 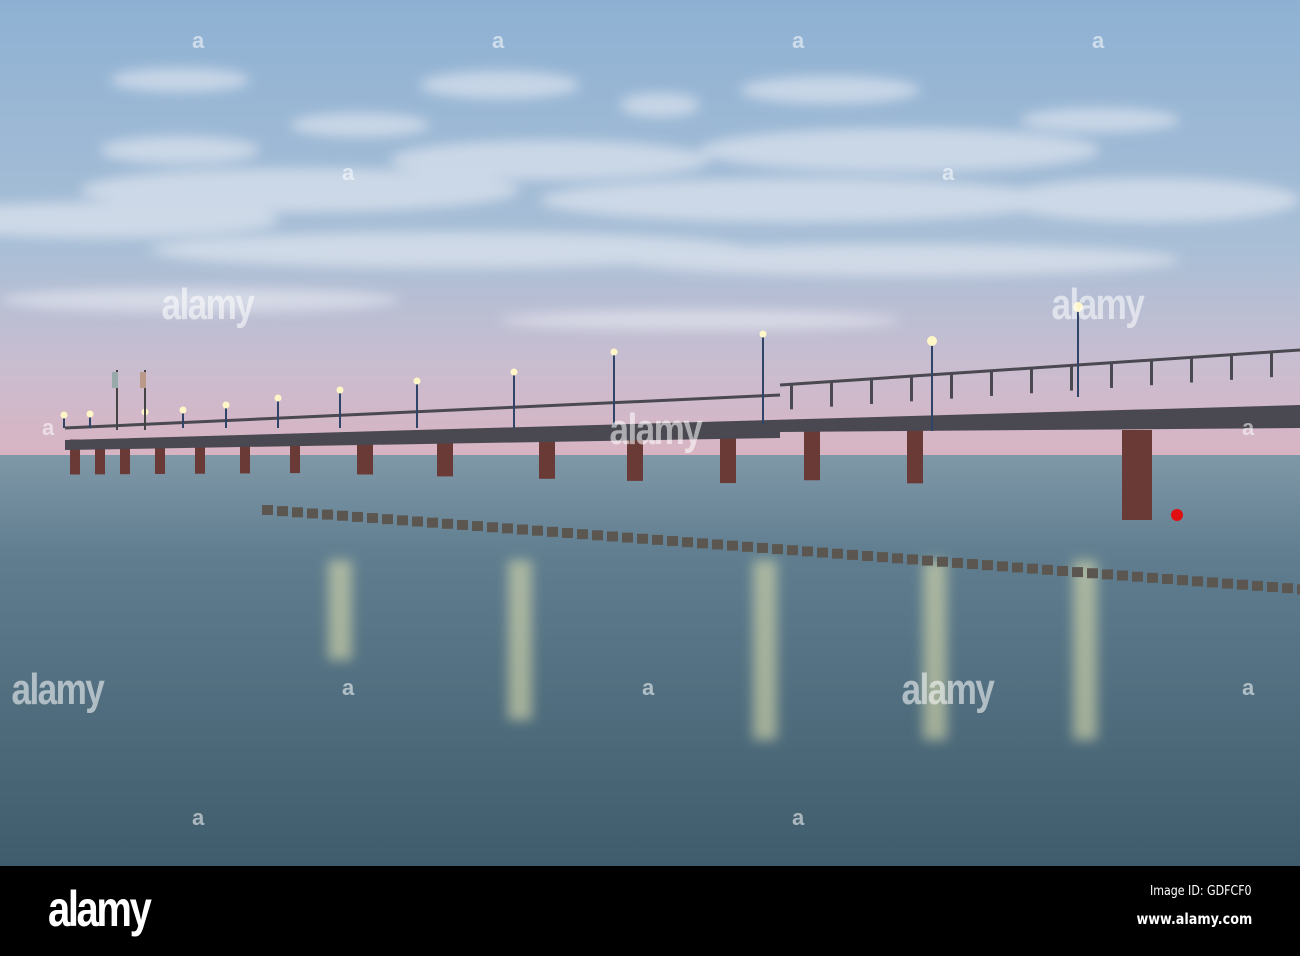 I want to click on image-id: Image ID: GDFCF0, so click(x=1201, y=891).